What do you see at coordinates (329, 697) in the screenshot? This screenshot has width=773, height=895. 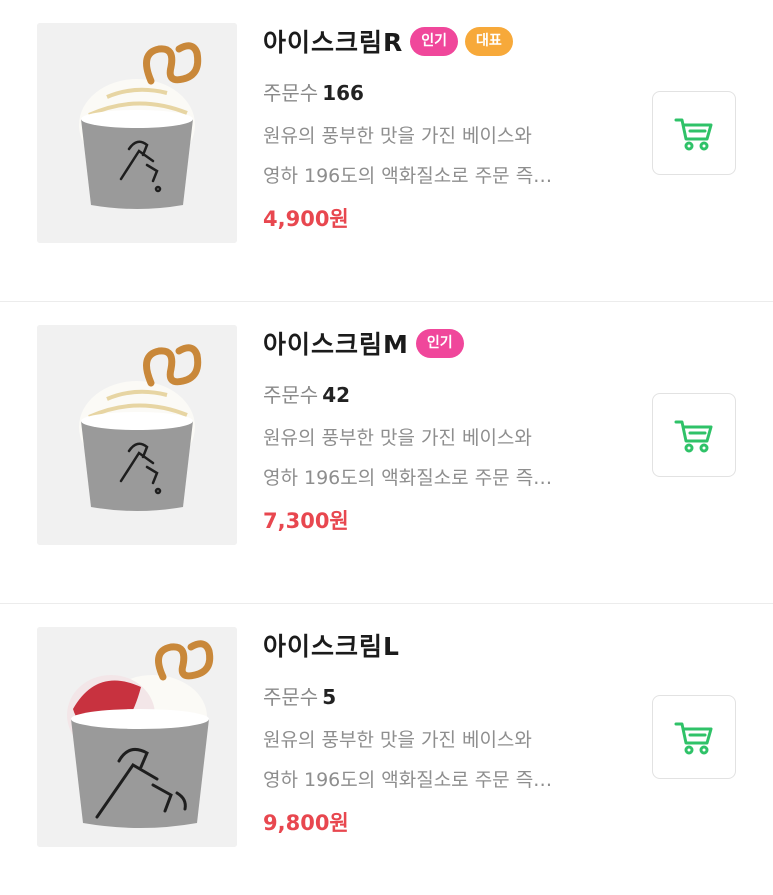 I see `order-count-value: 5` at bounding box center [329, 697].